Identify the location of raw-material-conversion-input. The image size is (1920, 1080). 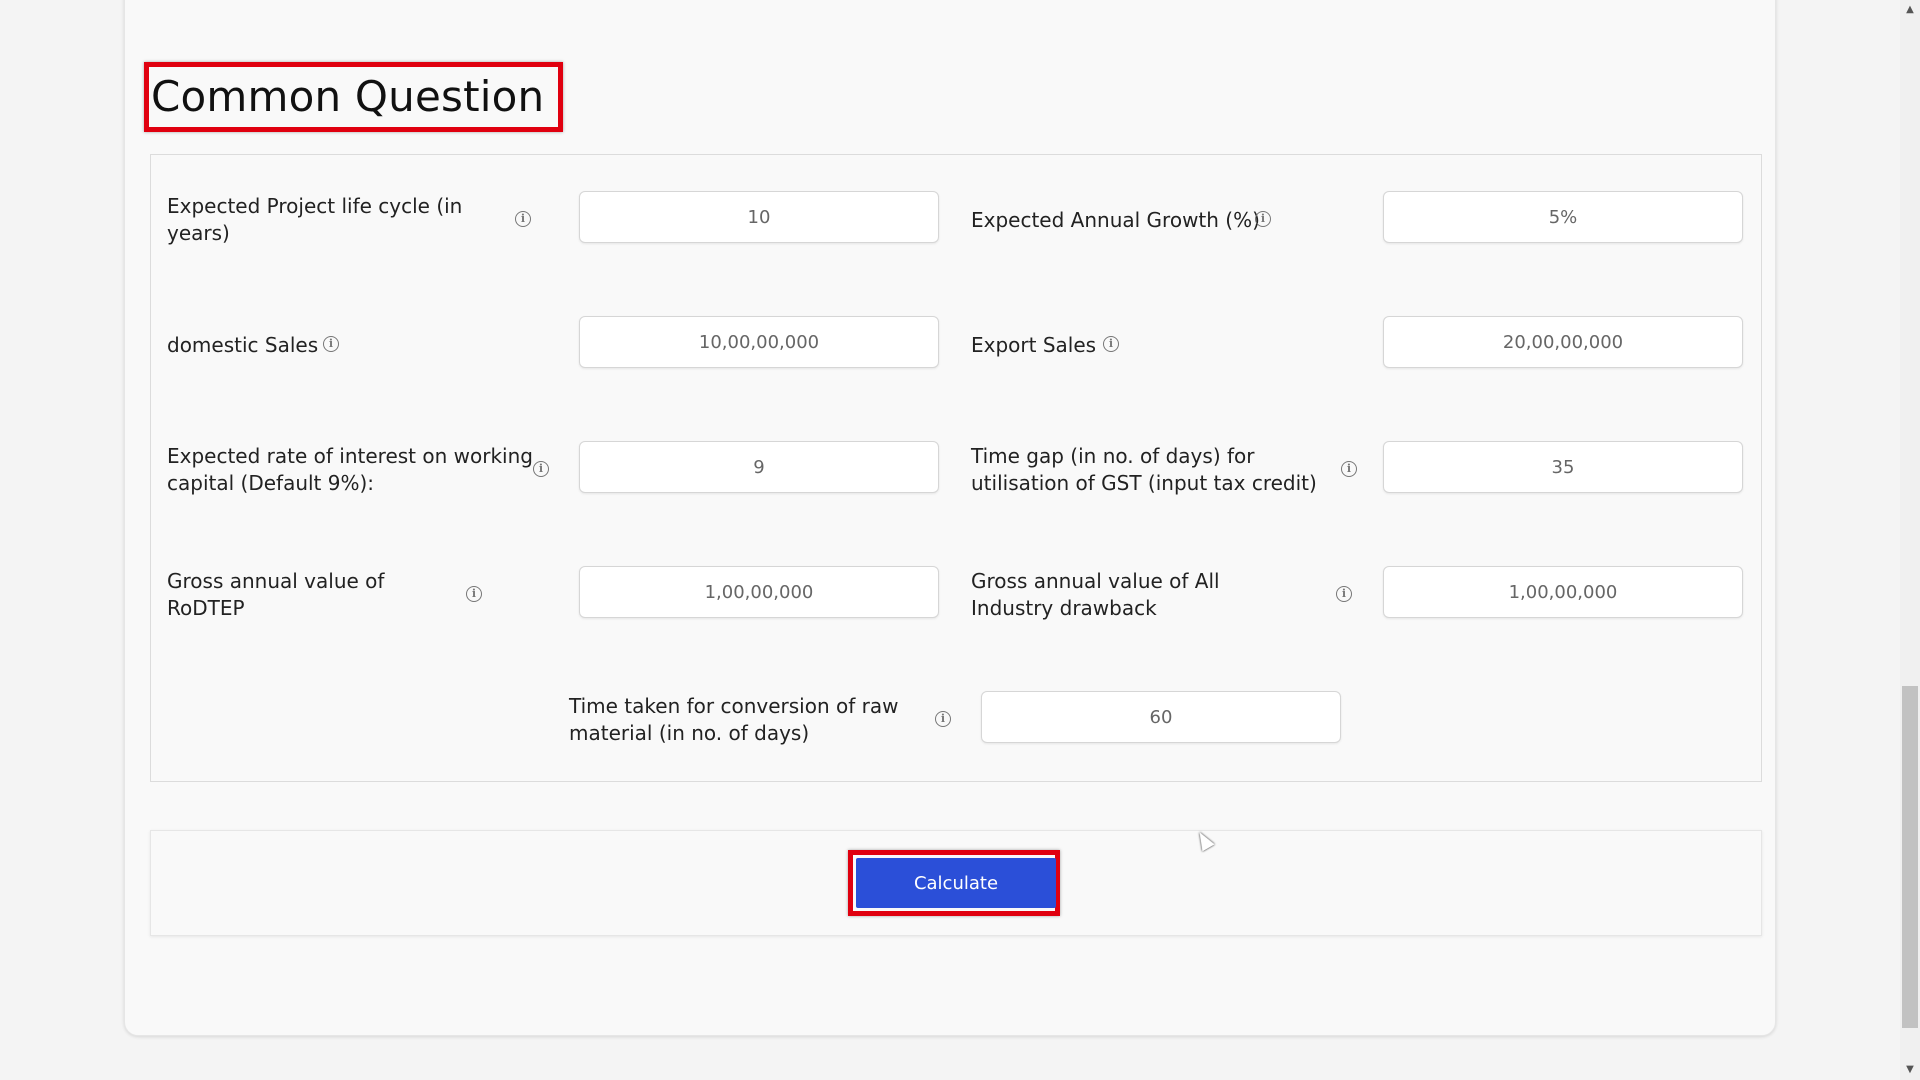
(1161, 717).